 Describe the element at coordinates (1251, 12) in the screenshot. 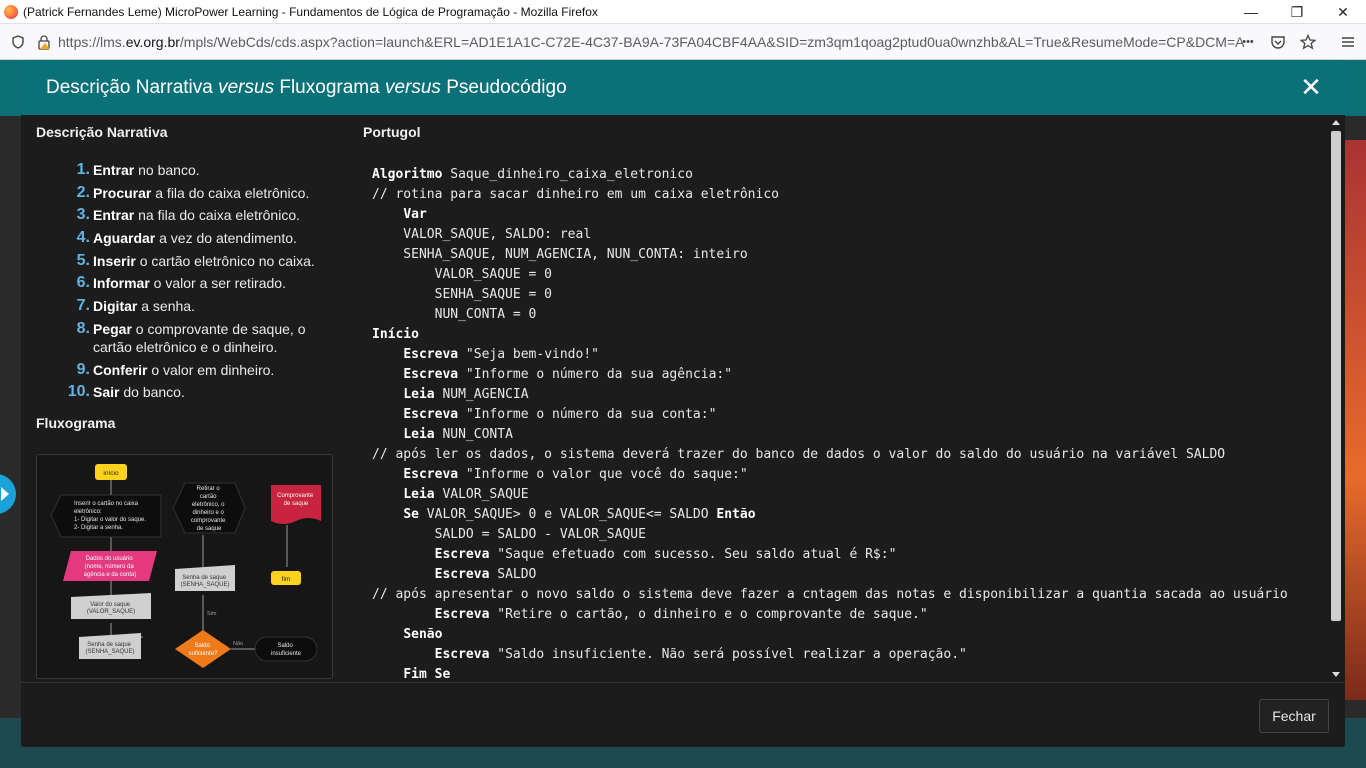

I see `minimize-button: —` at that location.